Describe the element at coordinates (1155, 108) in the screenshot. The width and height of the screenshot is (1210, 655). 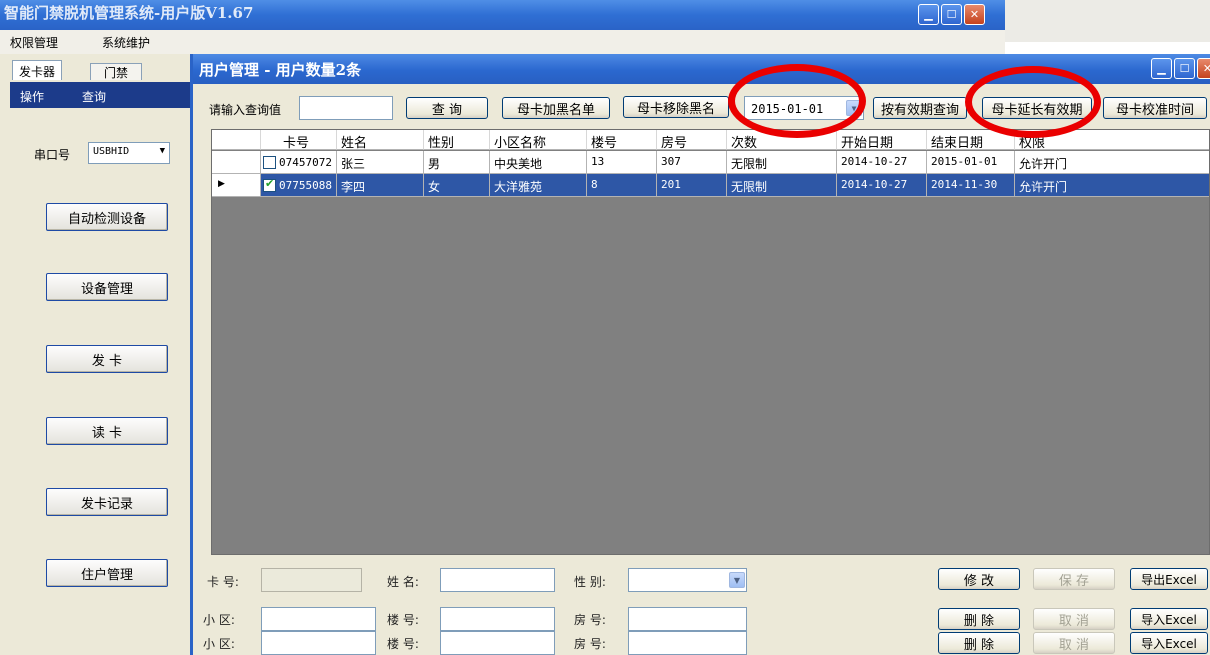
I see `calibrate-time-button: 母卡校准时间` at that location.